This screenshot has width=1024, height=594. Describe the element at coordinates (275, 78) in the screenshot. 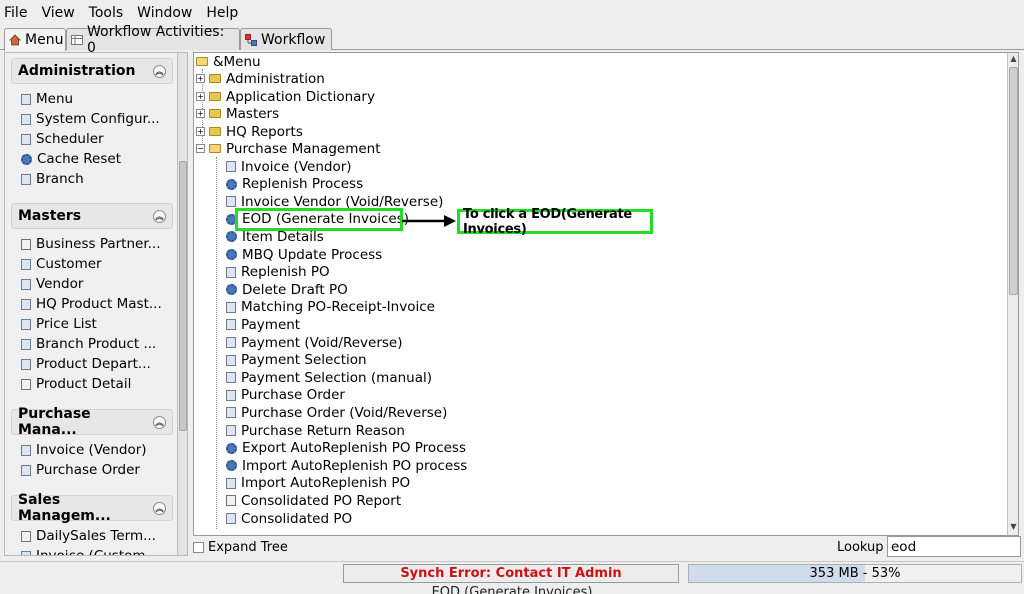

I see `tree-folder-label: Administration` at that location.